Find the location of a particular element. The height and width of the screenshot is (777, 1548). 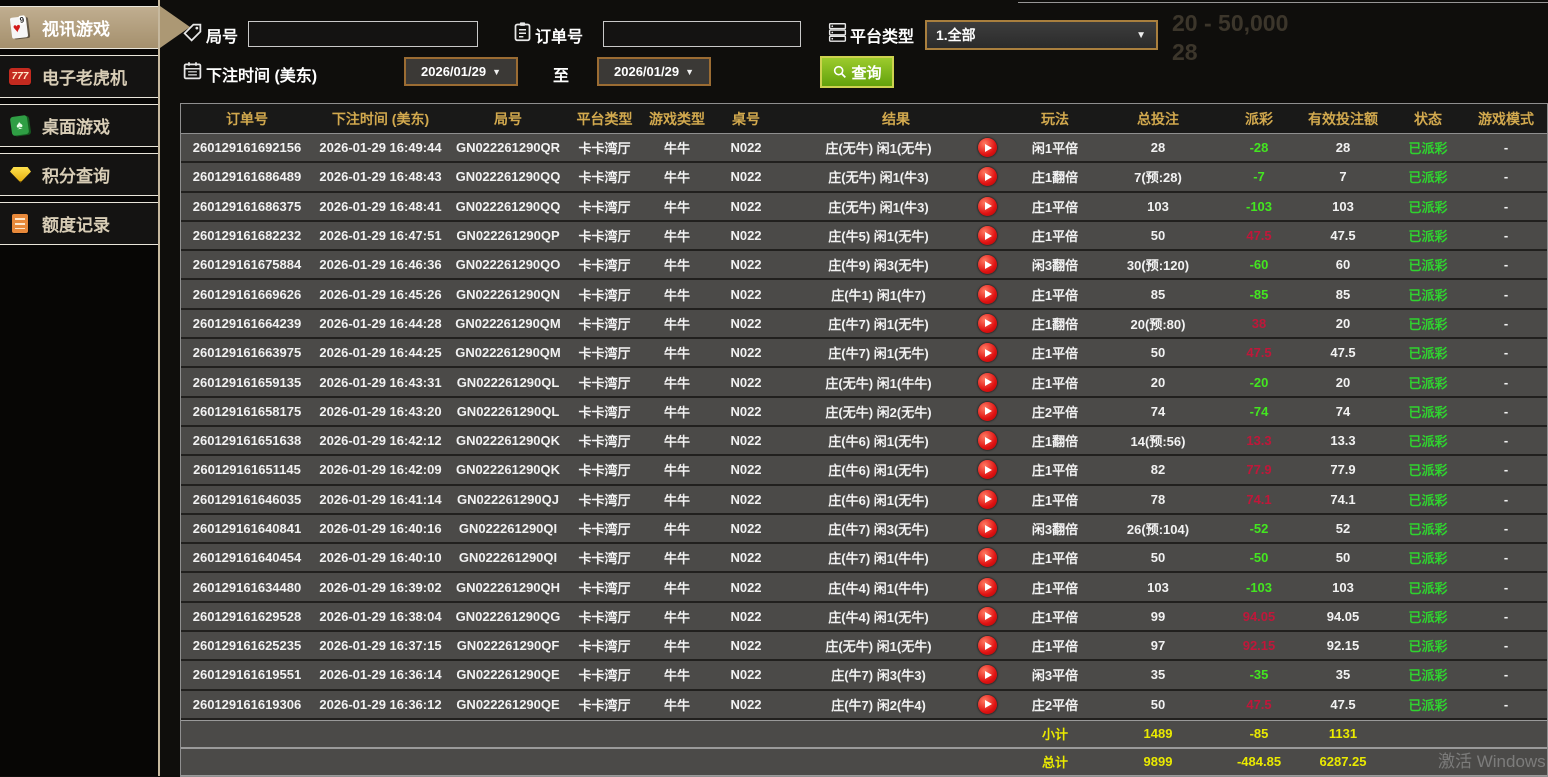

column-header: 总投注 is located at coordinates (1158, 118).